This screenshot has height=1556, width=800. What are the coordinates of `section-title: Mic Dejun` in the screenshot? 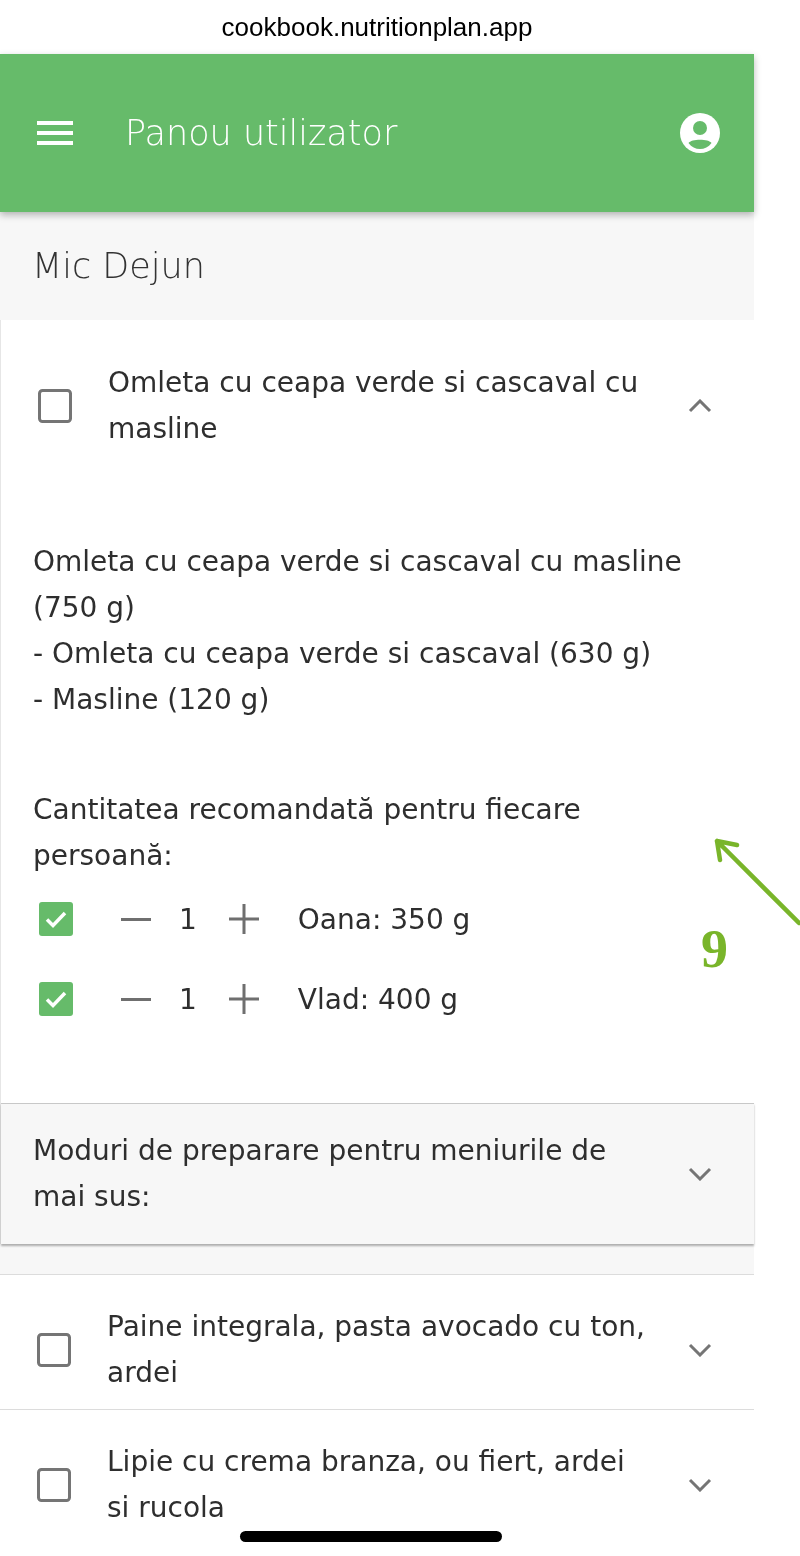 It's located at (118, 266).